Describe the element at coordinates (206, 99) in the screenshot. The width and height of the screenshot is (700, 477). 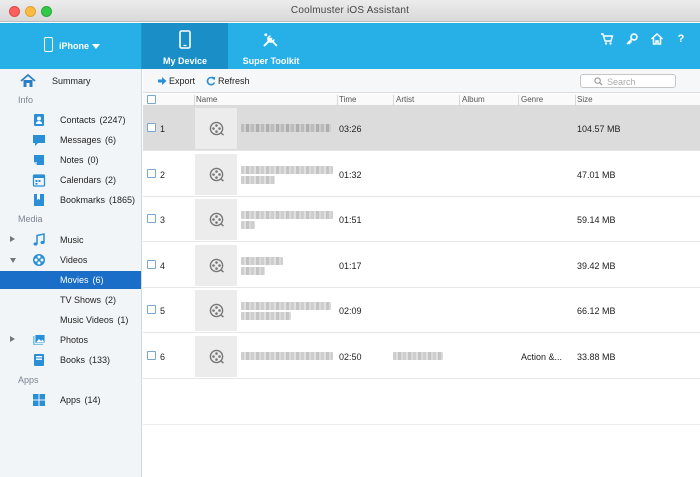
I see `column-header-name: Name` at that location.